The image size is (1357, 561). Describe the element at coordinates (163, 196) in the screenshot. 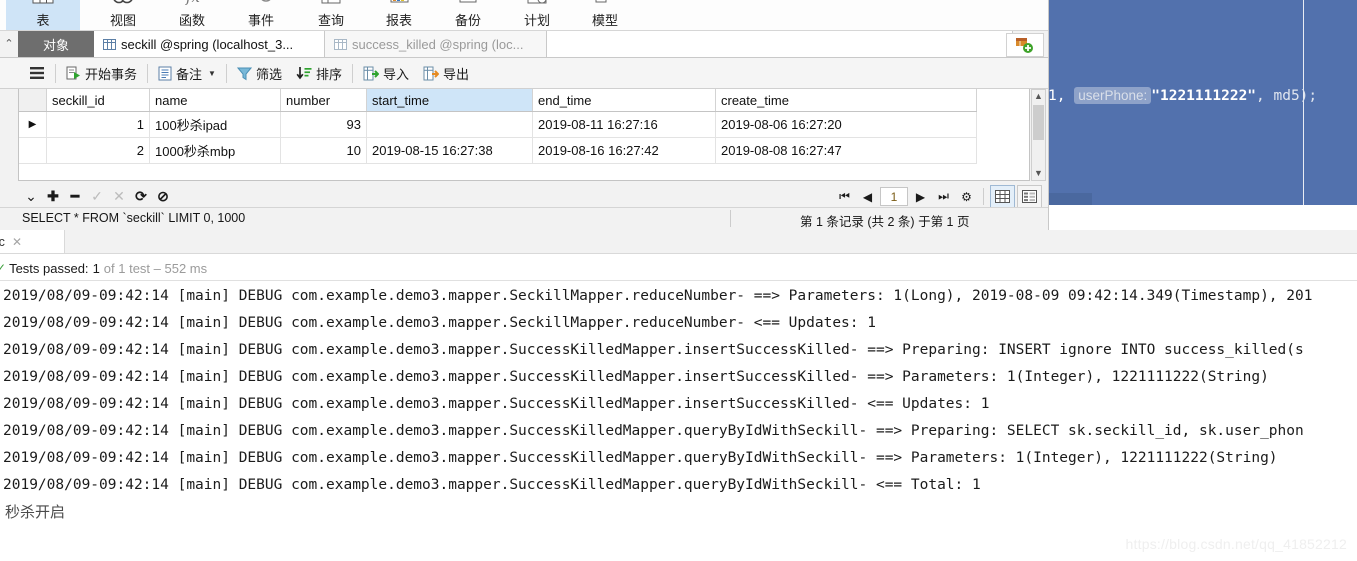

I see `stop-icon: ⊘` at that location.